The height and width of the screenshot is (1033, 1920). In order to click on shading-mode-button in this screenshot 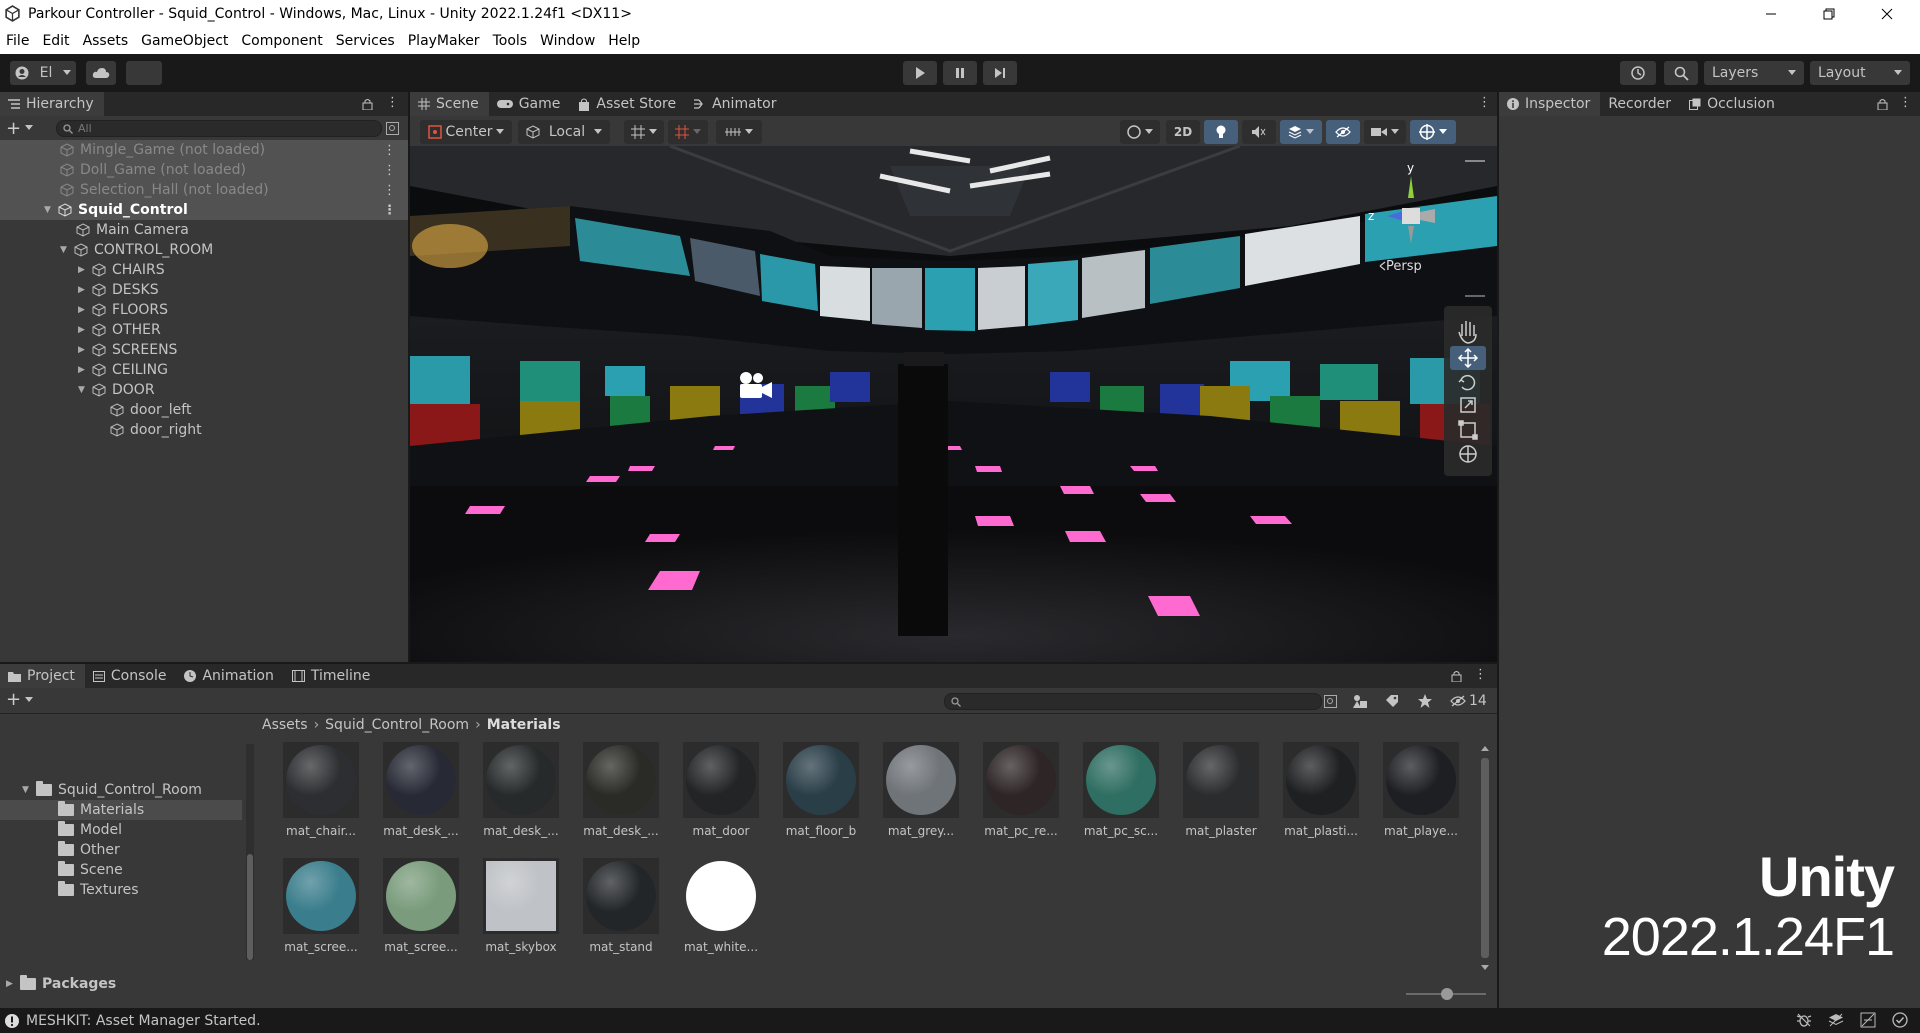, I will do `click(1140, 132)`.